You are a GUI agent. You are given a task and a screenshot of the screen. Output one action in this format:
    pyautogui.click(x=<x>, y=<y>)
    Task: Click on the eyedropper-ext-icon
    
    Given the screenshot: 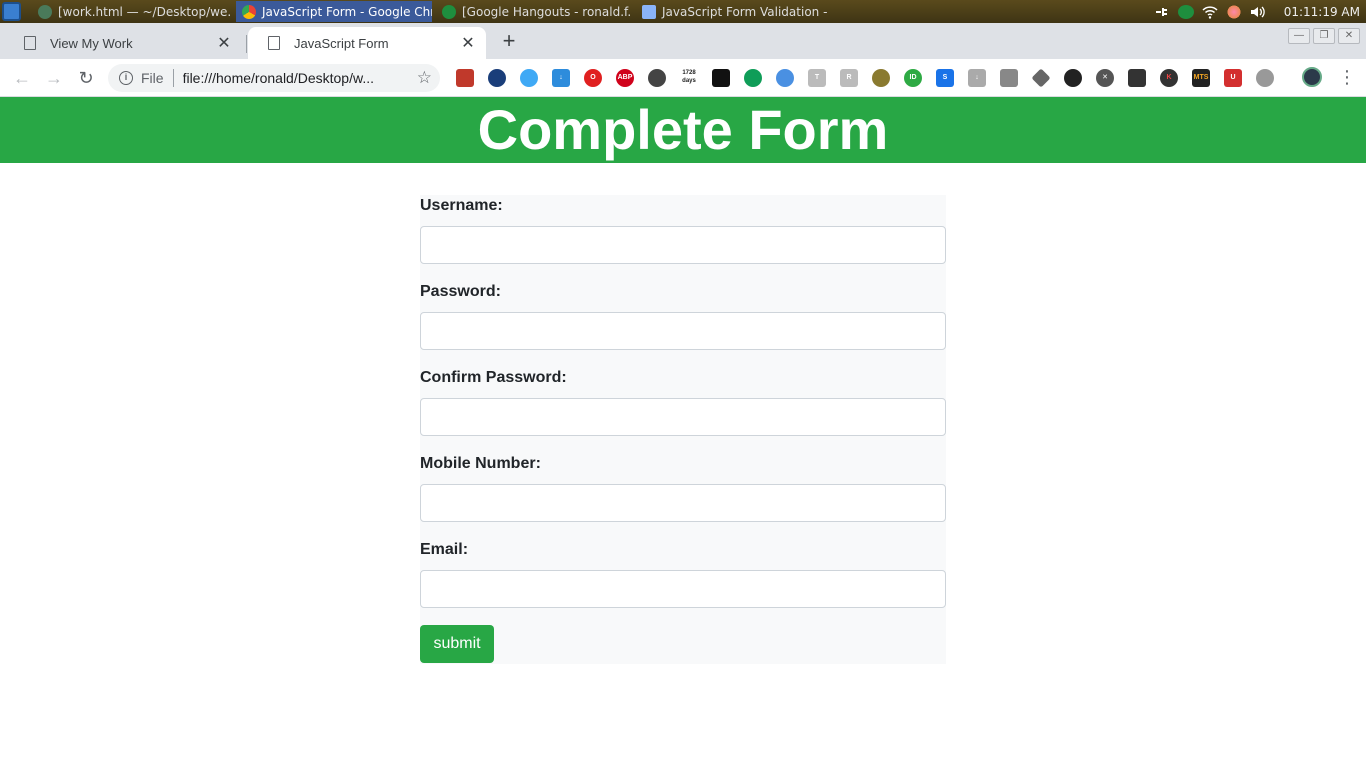 What is the action you would take?
    pyautogui.click(x=1137, y=78)
    